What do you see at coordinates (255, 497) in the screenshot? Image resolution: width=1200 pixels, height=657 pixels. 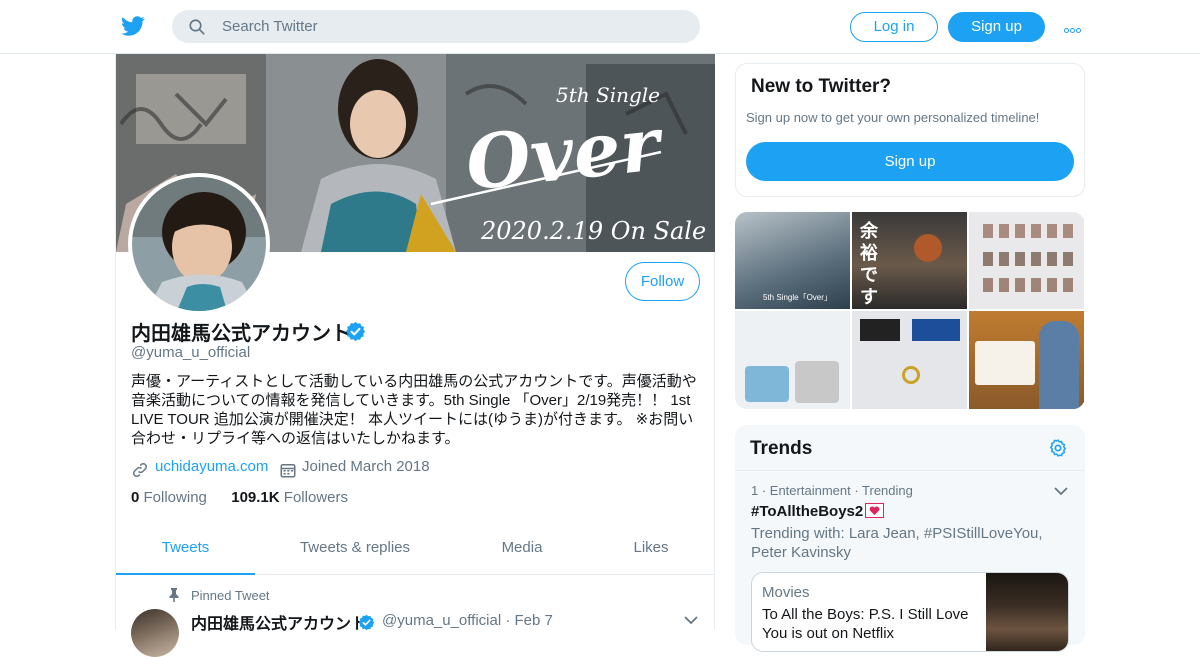 I see `followers-count: 109.1K` at bounding box center [255, 497].